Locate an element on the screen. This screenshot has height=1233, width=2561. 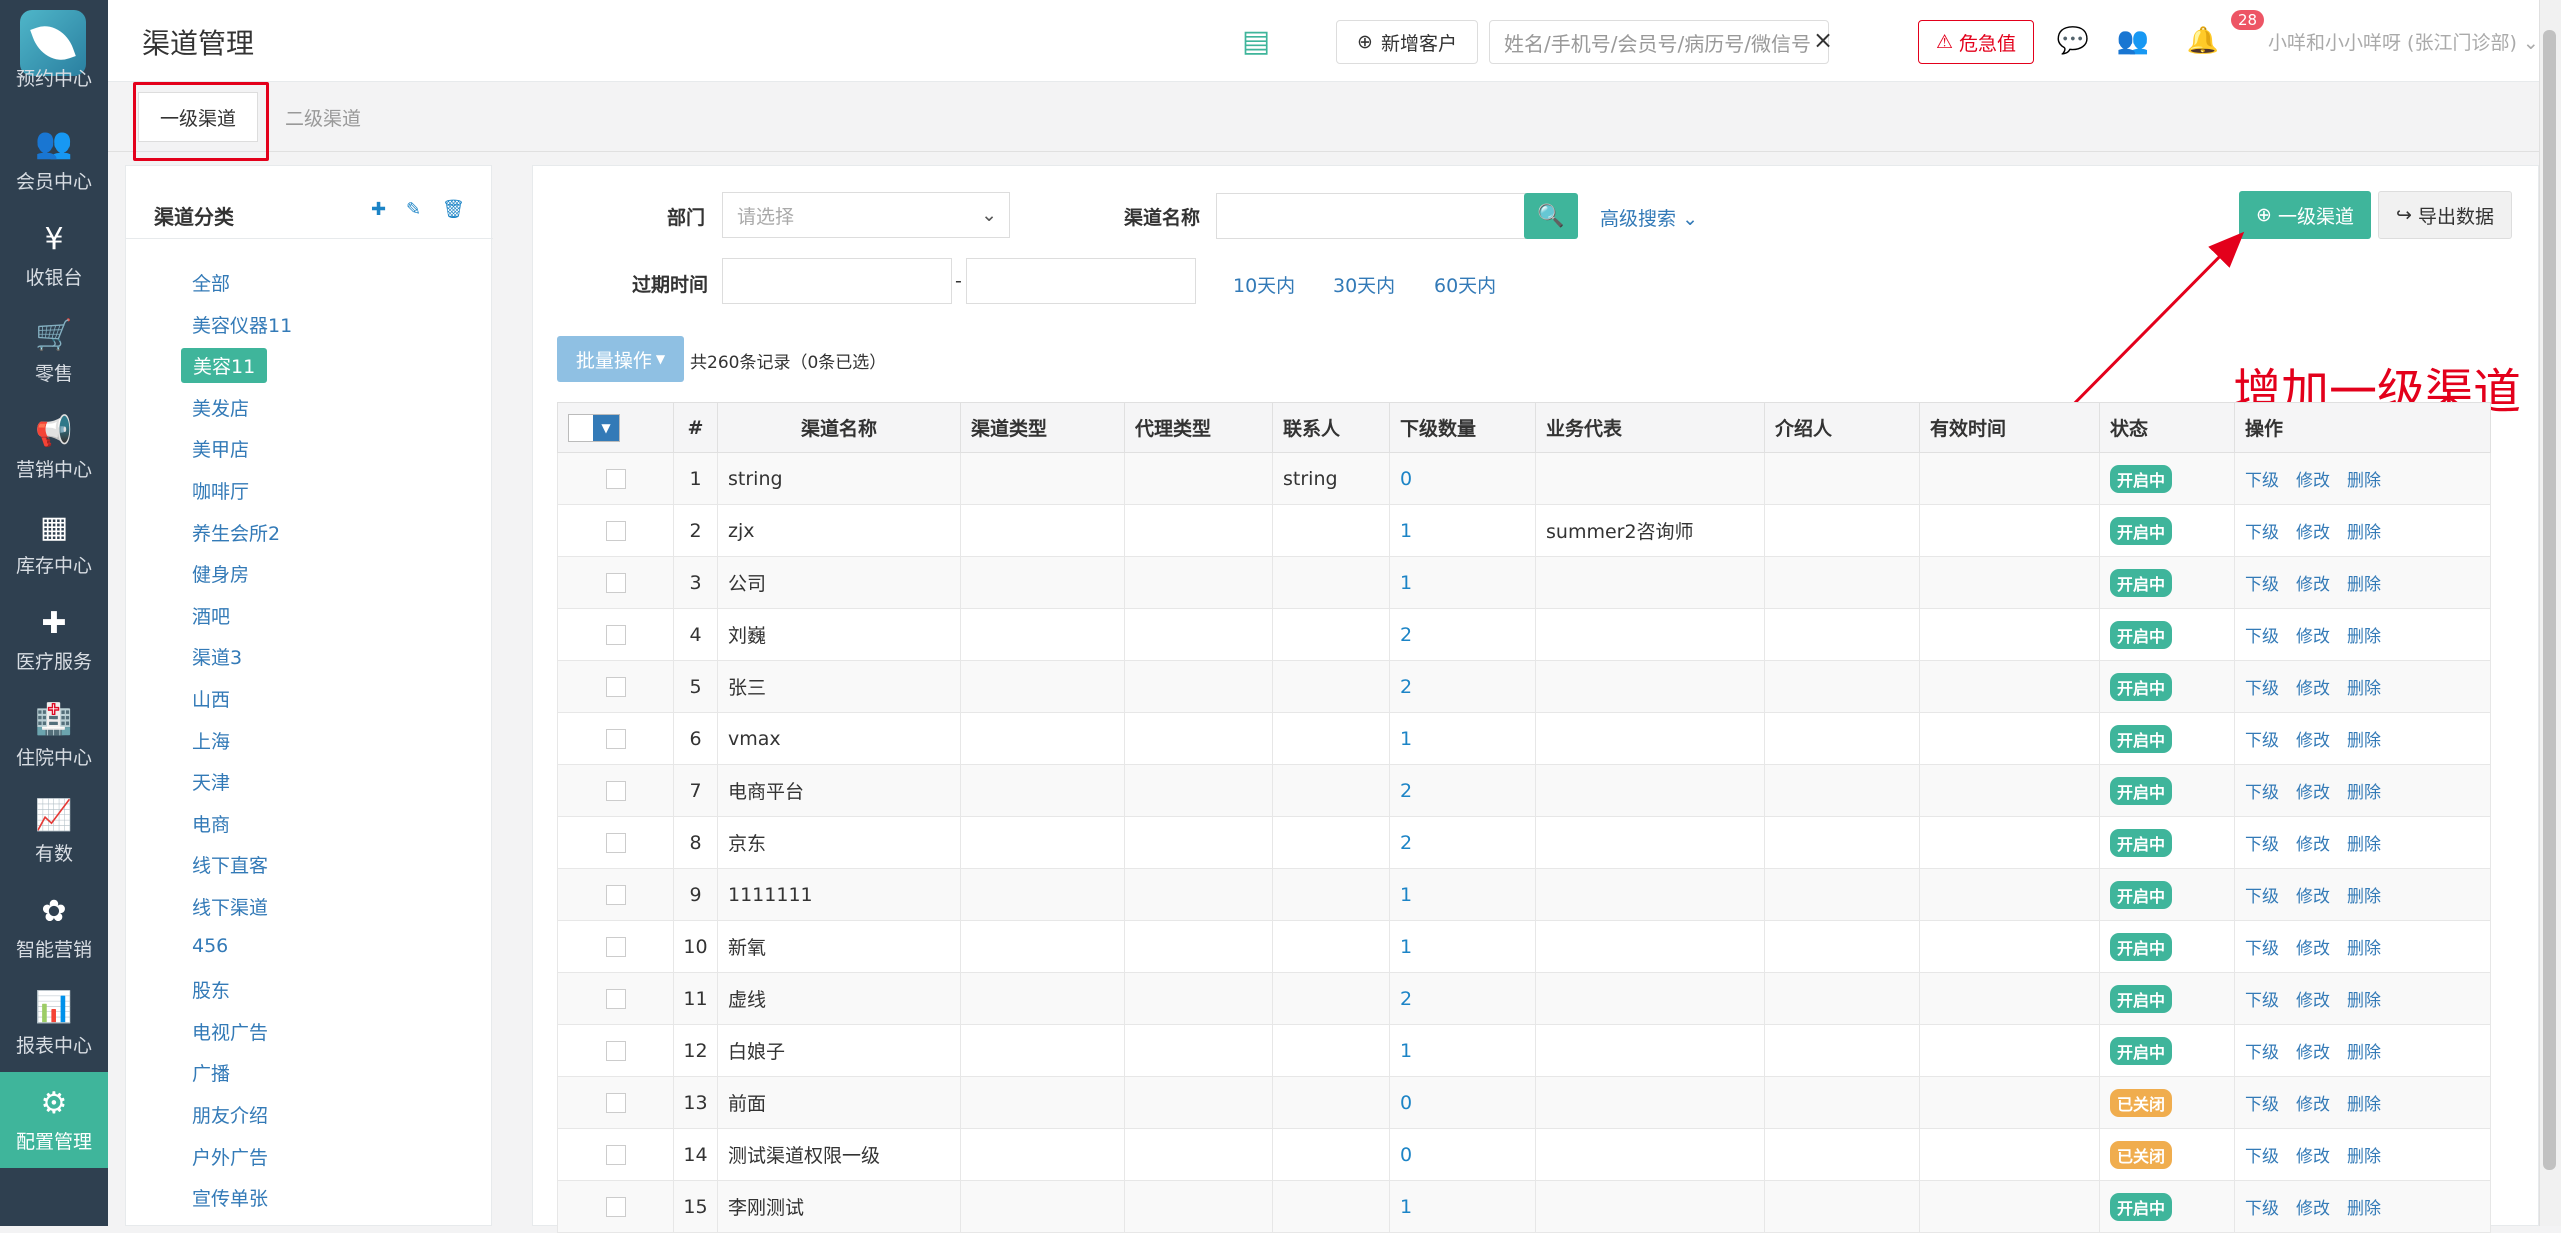
category-item: 全部 is located at coordinates (211, 282).